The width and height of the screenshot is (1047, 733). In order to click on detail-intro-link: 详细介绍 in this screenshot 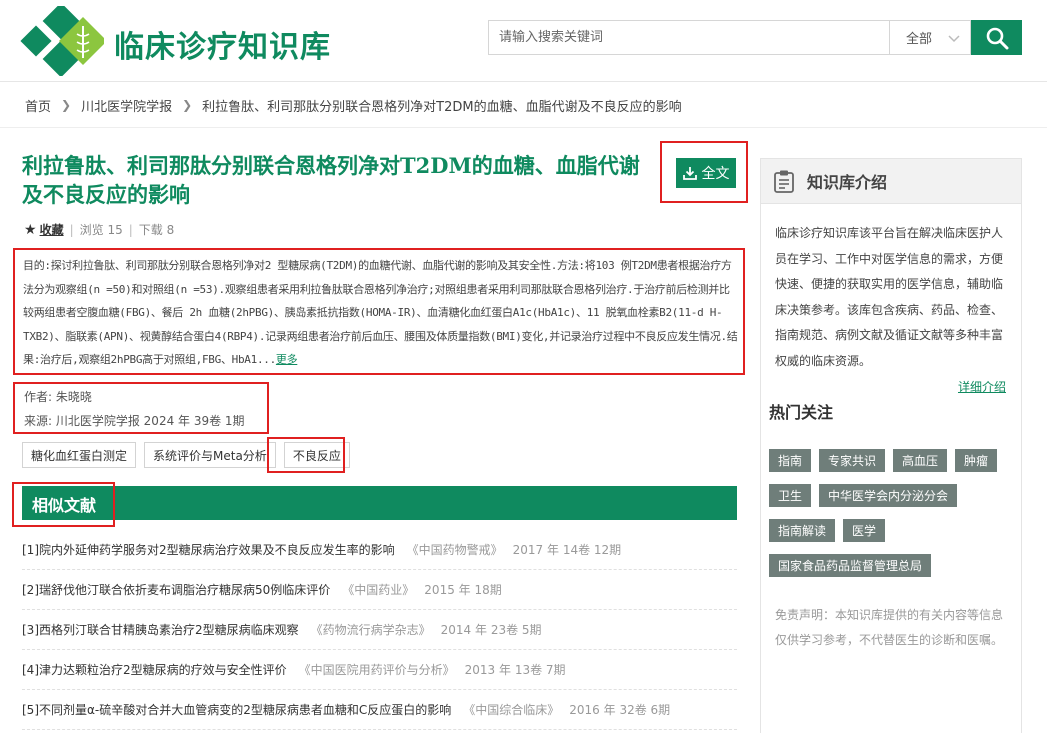, I will do `click(982, 387)`.